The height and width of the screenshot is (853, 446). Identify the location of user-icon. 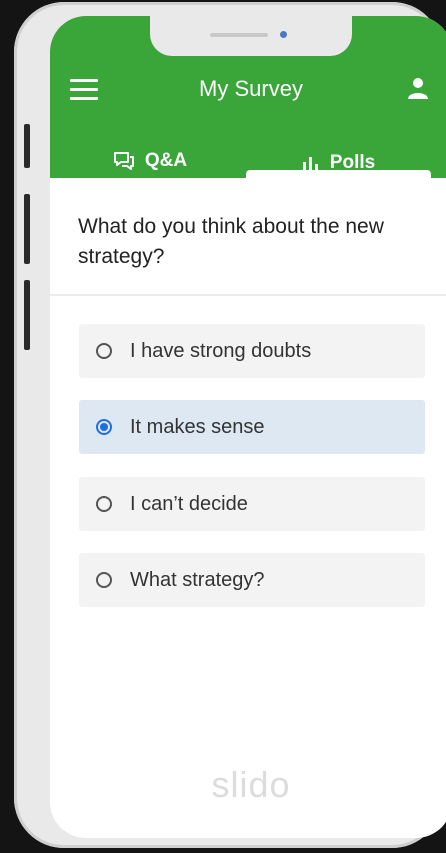
(418, 88).